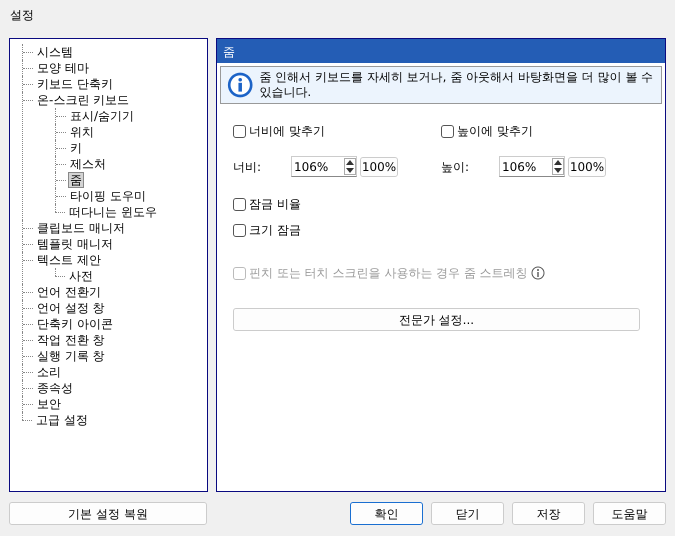  I want to click on tree-item: 언어 전환기, so click(69, 292).